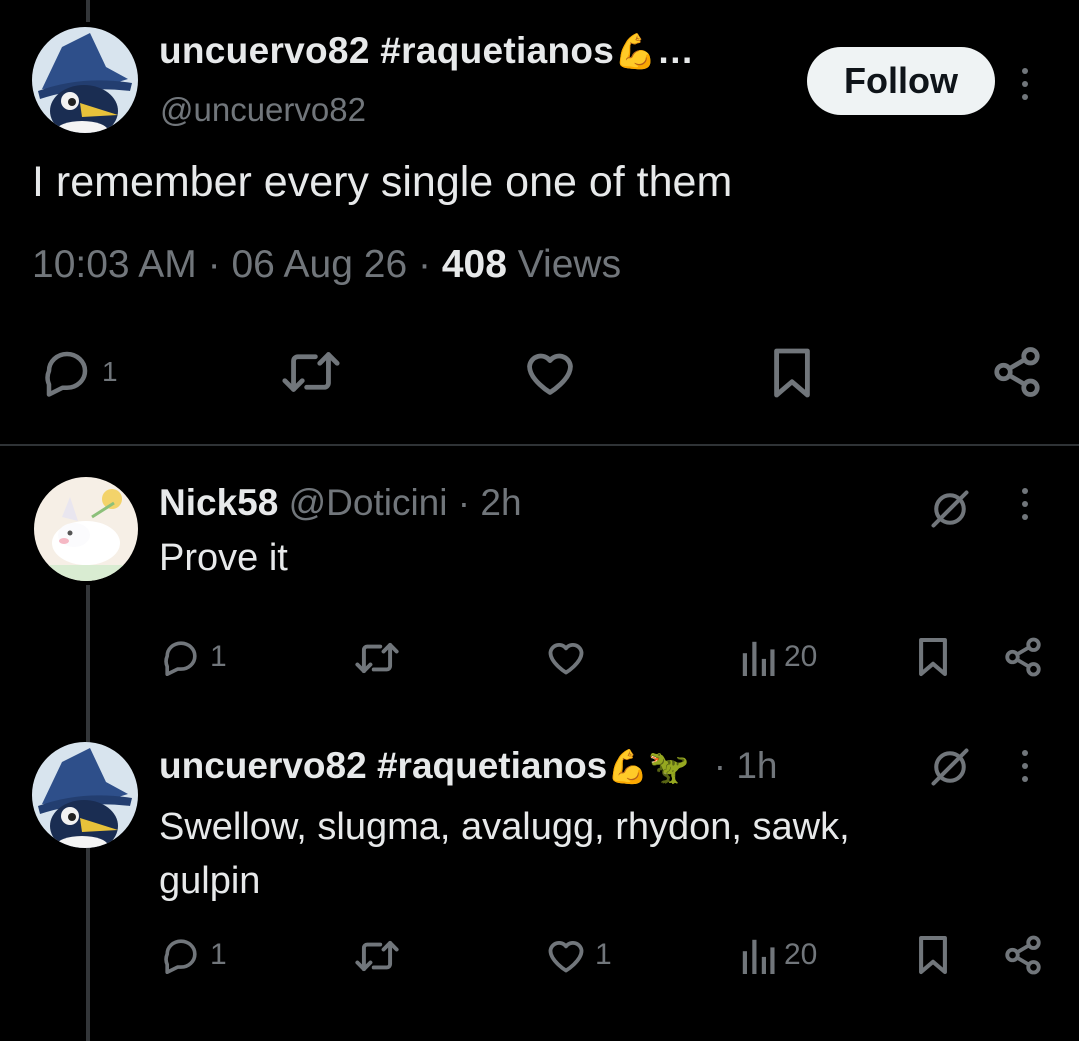 The height and width of the screenshot is (1041, 1079). Describe the element at coordinates (382, 182) in the screenshot. I see `post-text: I remember every single one of them` at that location.